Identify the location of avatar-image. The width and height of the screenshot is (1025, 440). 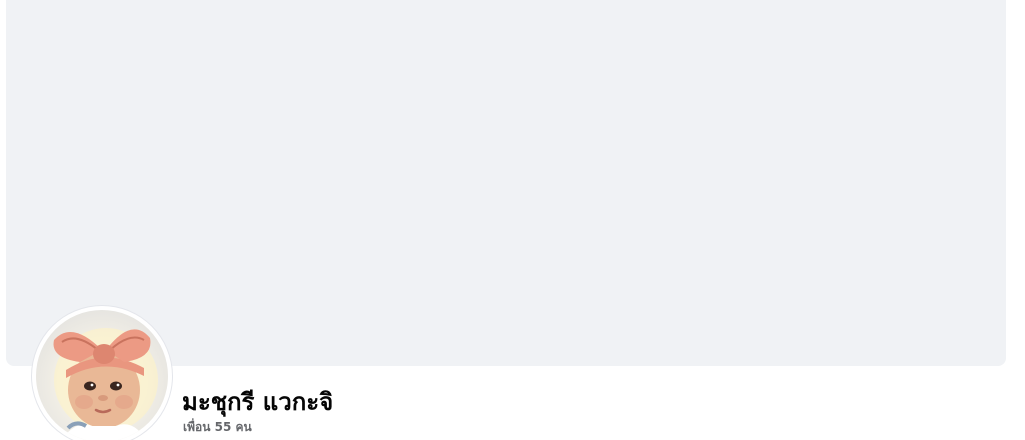
(105, 384).